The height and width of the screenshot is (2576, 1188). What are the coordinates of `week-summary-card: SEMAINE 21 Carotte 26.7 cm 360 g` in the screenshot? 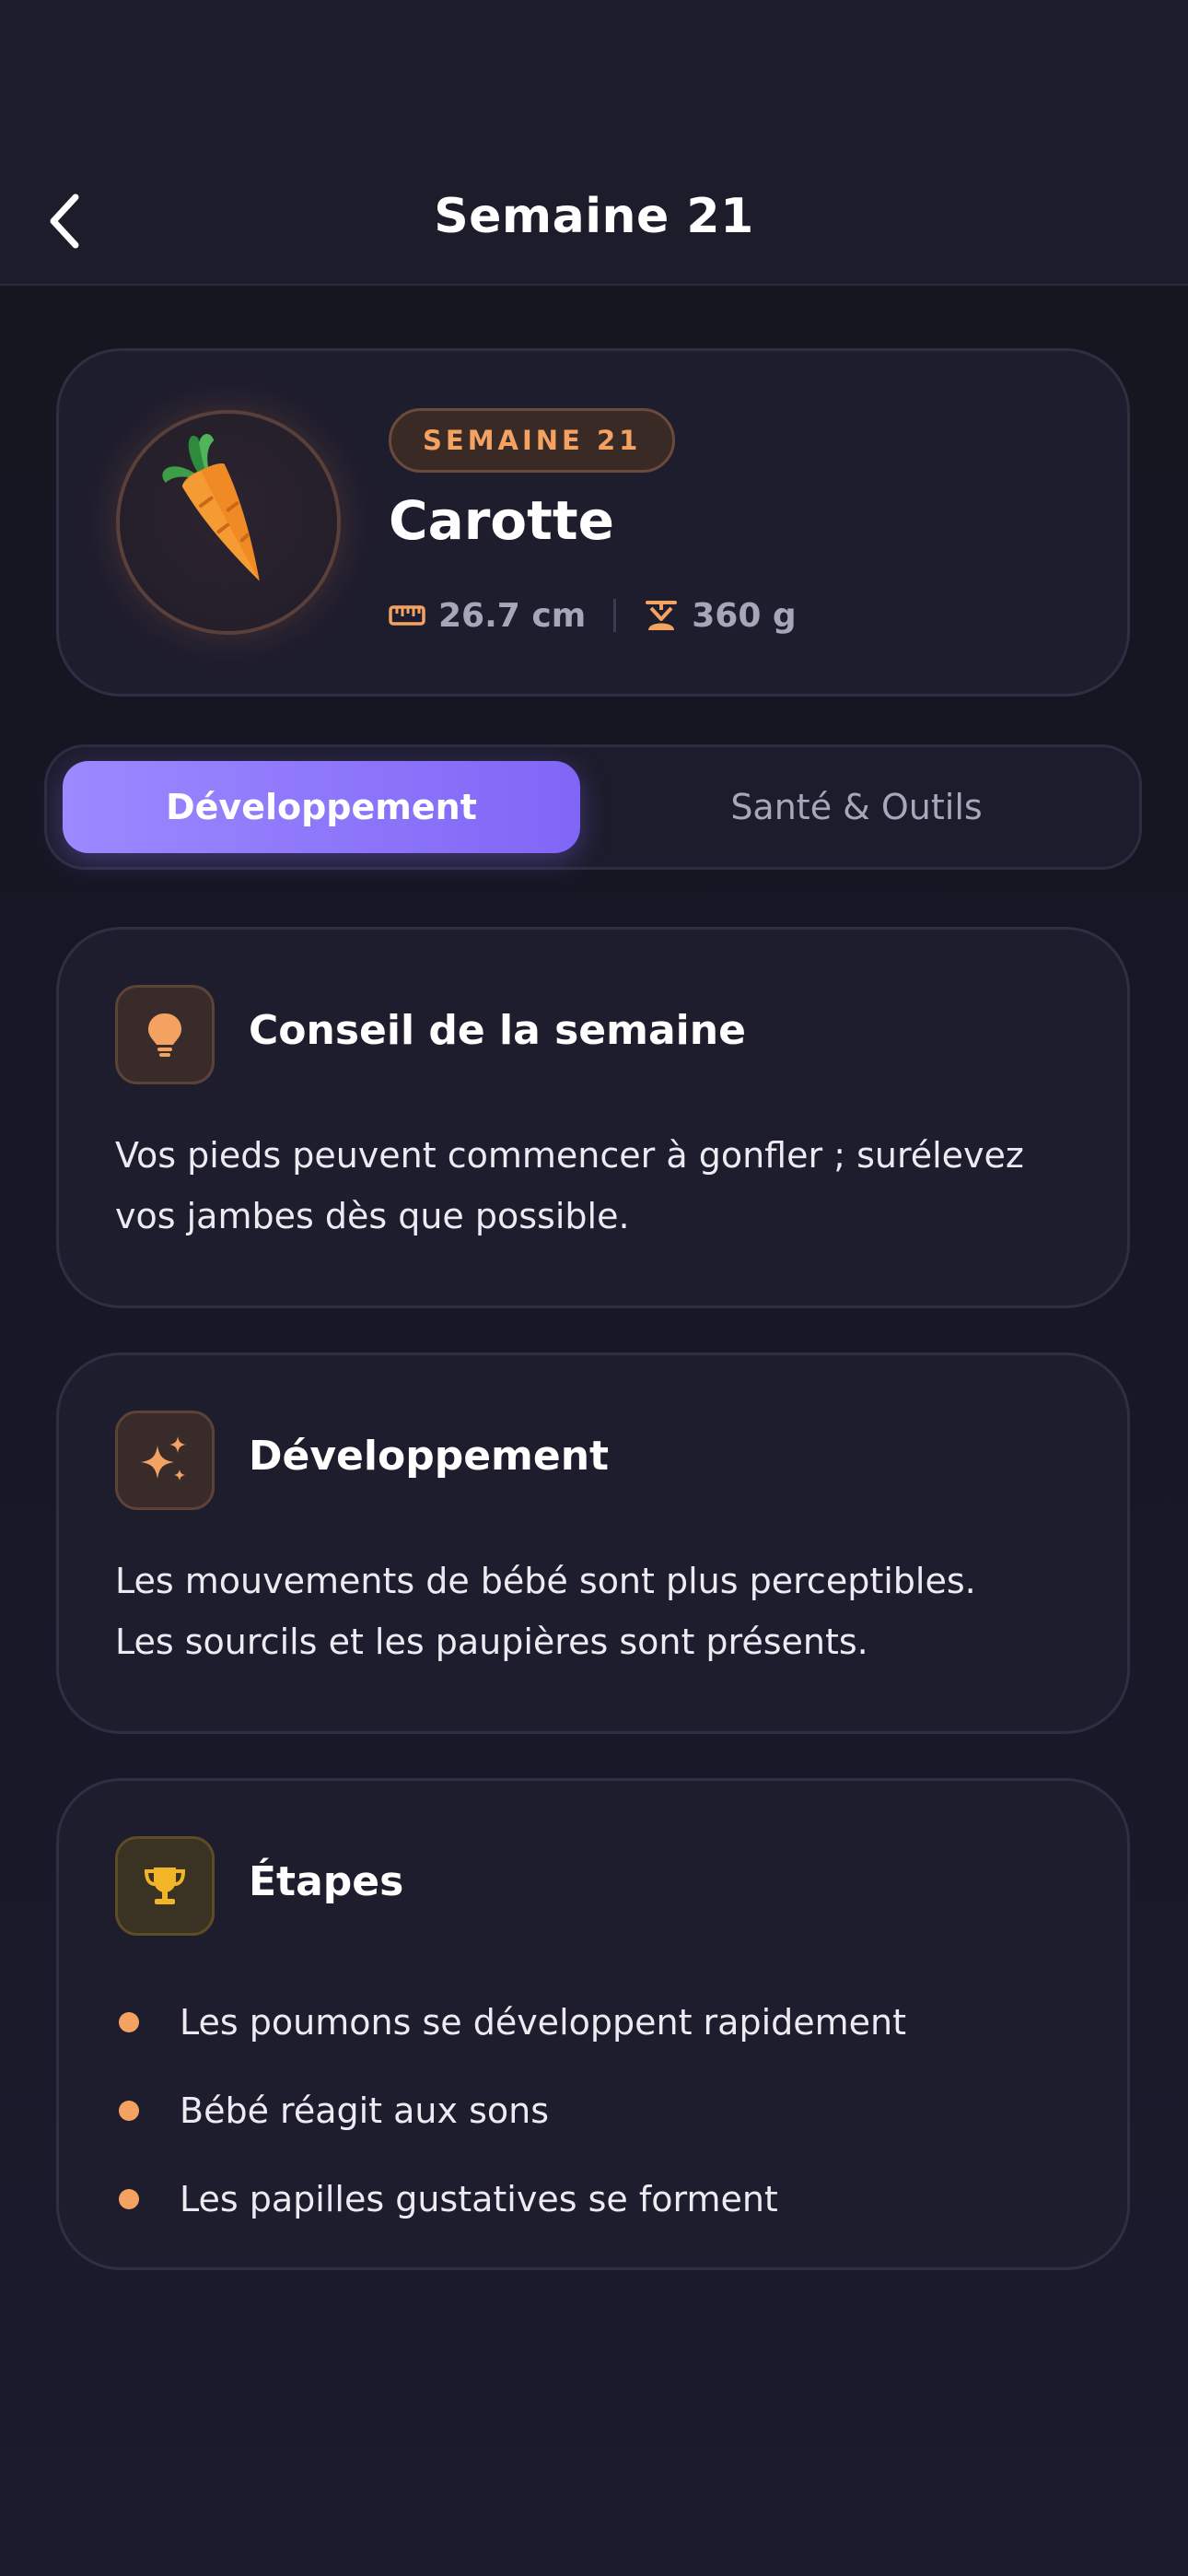 It's located at (593, 522).